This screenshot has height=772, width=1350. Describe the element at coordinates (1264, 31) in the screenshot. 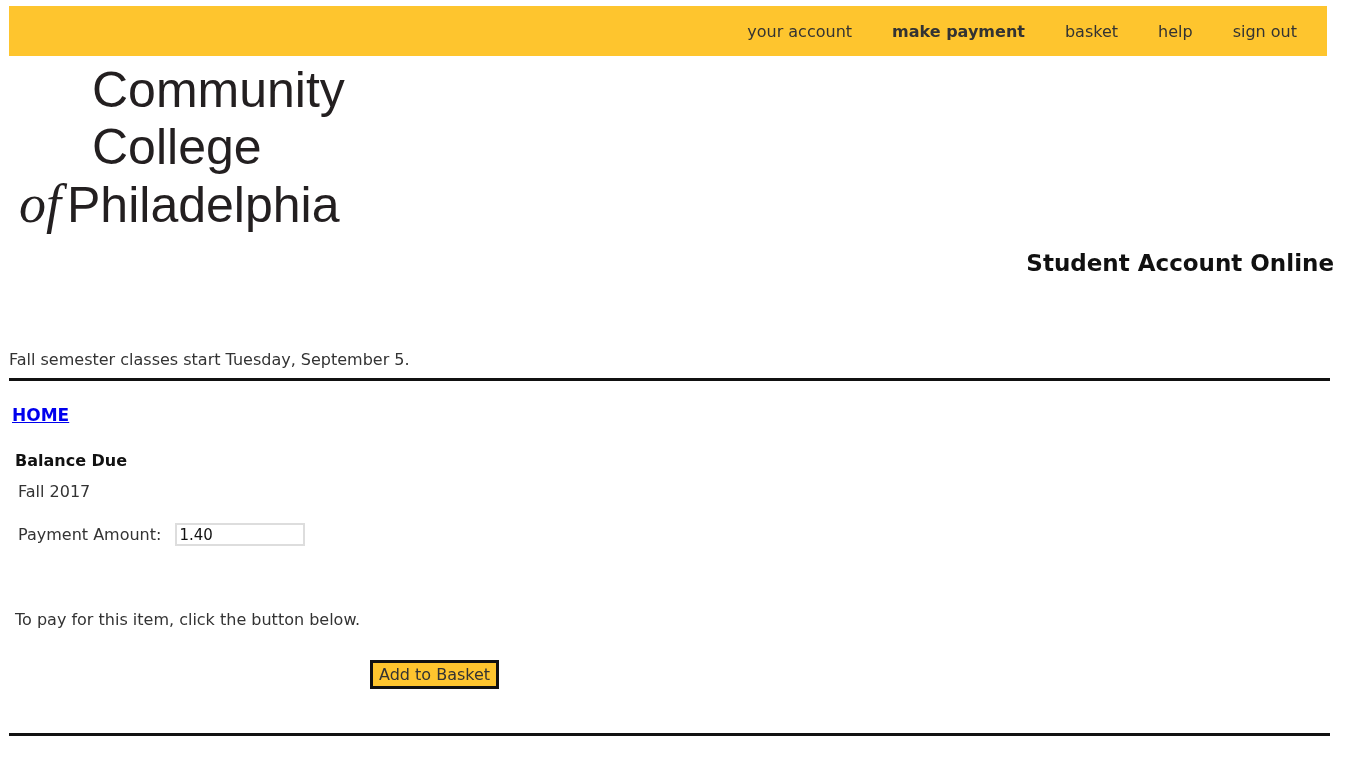

I see `nav-link: sign out` at that location.